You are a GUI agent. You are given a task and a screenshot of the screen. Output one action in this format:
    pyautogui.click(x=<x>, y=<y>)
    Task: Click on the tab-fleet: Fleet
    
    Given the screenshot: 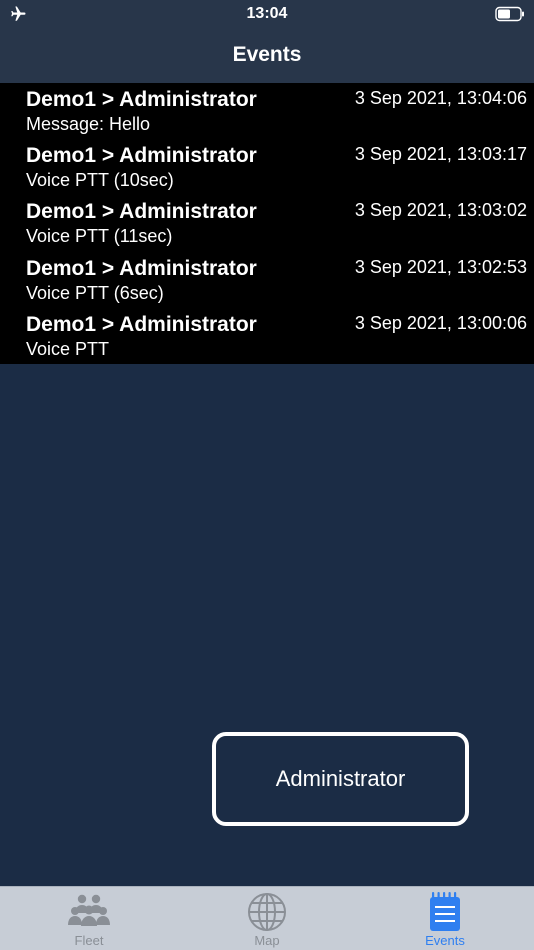 What is the action you would take?
    pyautogui.click(x=89, y=918)
    